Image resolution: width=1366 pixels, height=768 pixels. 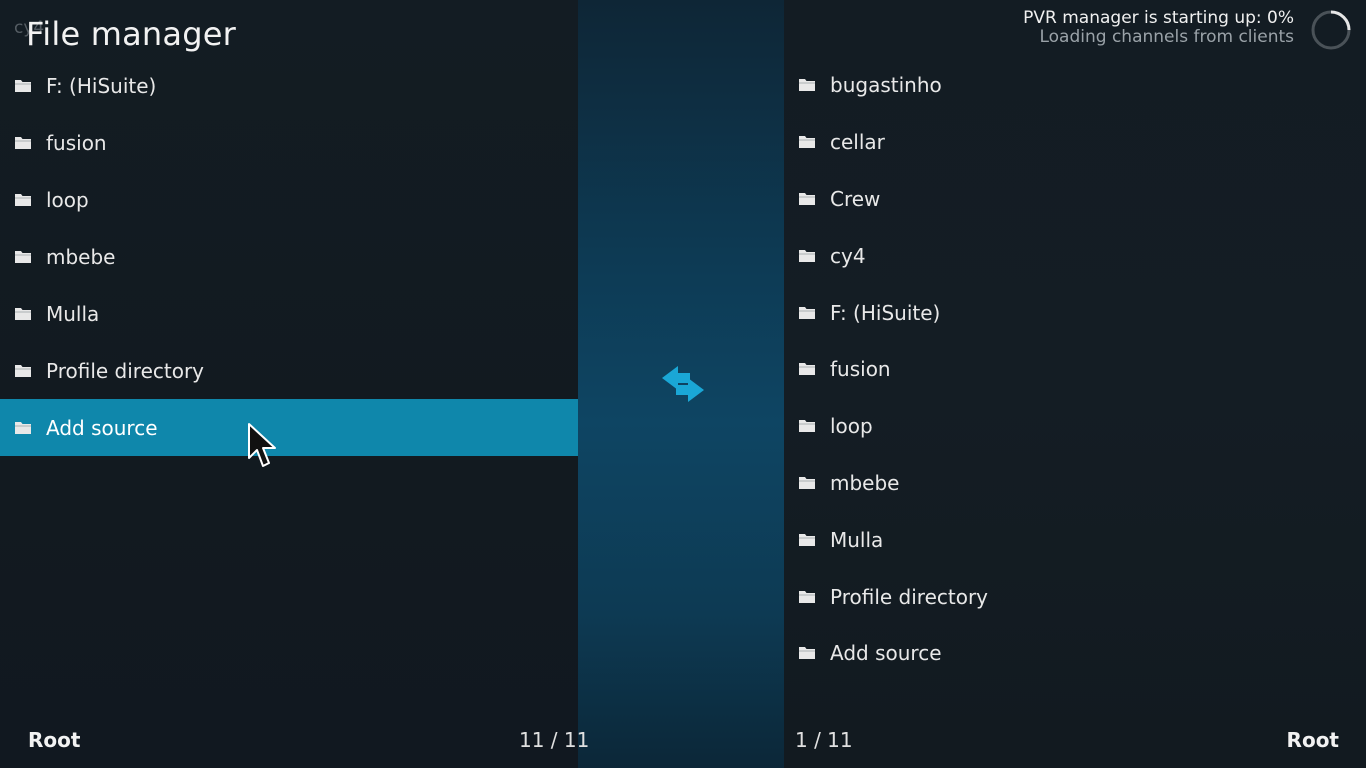 What do you see at coordinates (1075, 85) in the screenshot?
I see `right-list-item: bugastinho` at bounding box center [1075, 85].